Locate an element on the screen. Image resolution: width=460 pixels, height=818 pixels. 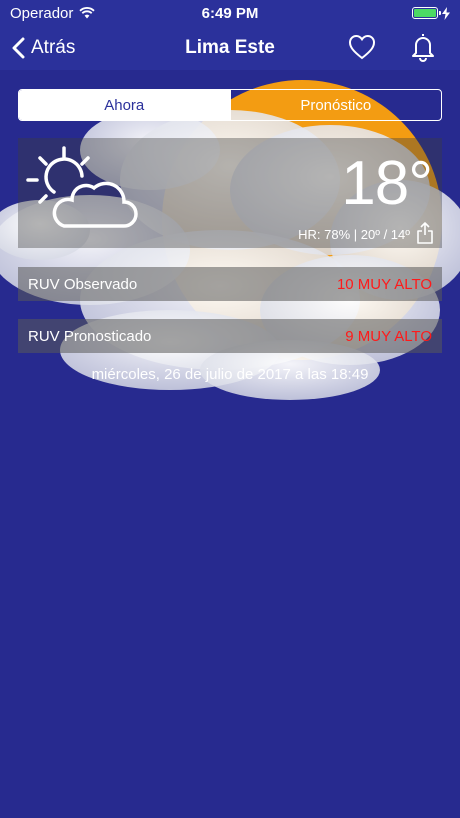
wifi-icon is located at coordinates (87, 13).